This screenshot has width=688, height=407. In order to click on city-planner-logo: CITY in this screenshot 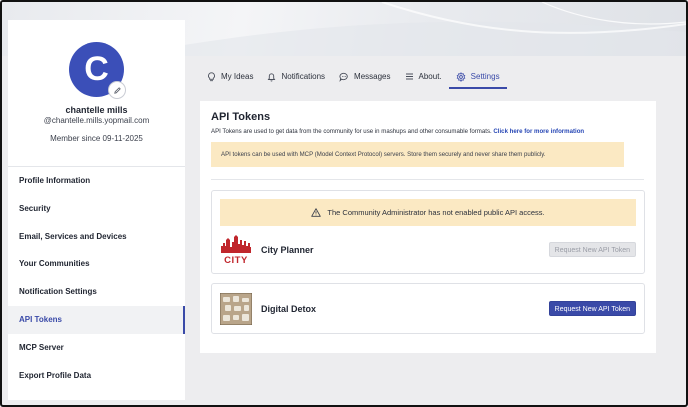, I will do `click(236, 250)`.